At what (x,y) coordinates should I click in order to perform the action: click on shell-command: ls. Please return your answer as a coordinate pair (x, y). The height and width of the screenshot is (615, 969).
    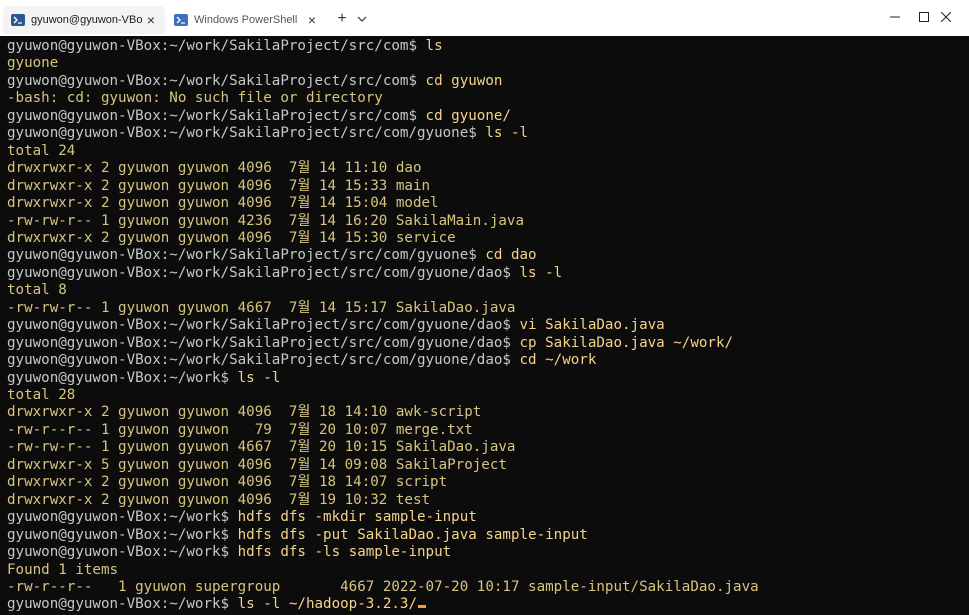
    Looking at the image, I should click on (434, 46).